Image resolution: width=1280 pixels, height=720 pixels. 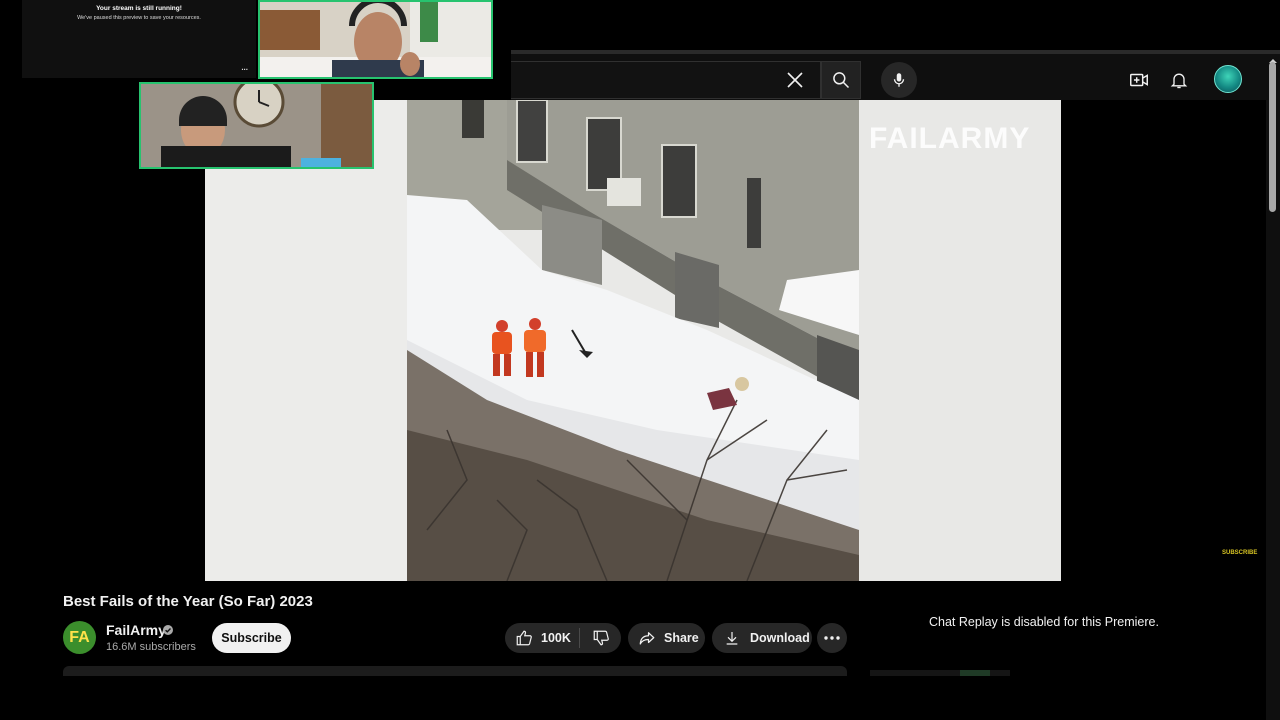 I want to click on thumbs-down-icon, so click(x=601, y=638).